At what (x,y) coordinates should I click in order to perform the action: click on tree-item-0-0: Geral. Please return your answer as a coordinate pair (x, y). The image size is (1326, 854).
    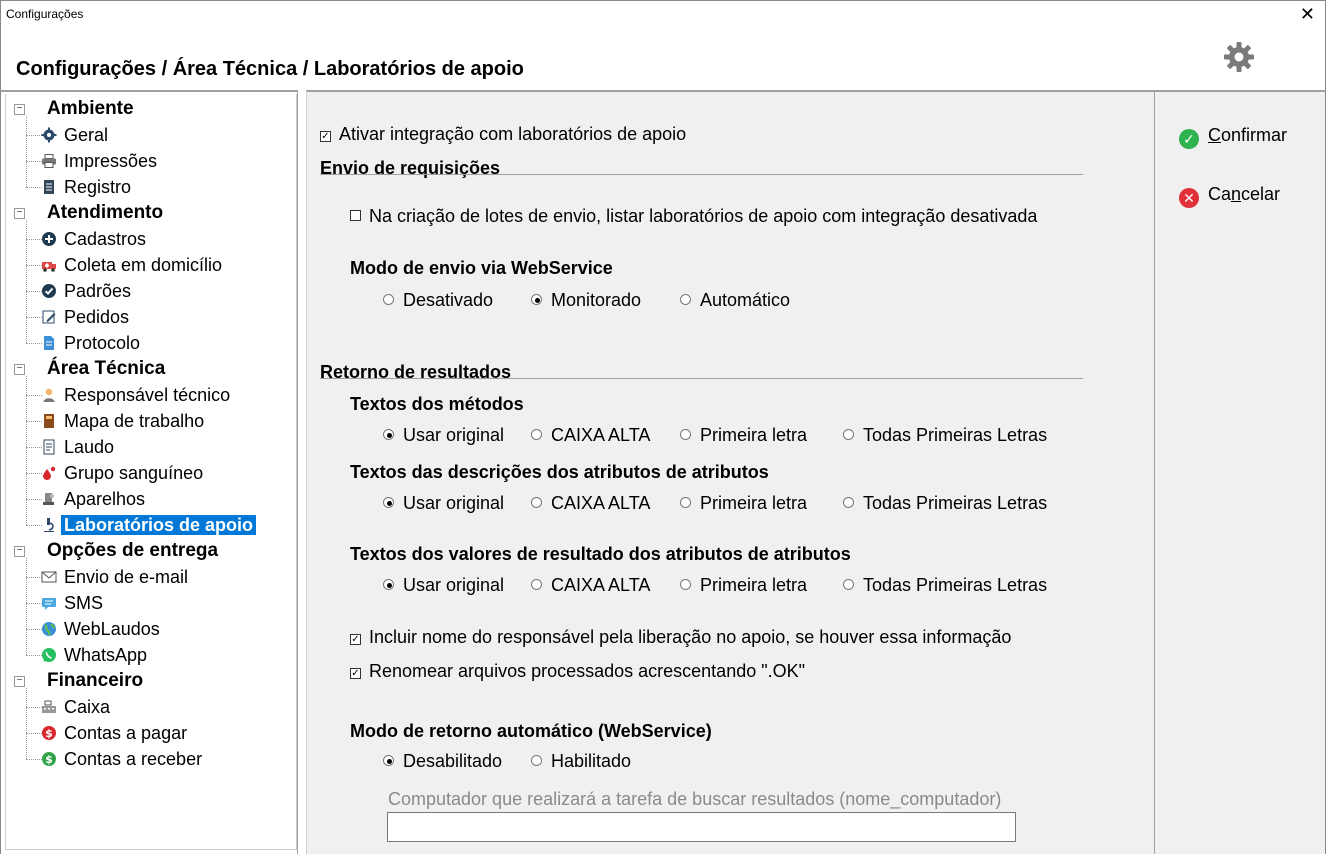
    Looking at the image, I should click on (76, 135).